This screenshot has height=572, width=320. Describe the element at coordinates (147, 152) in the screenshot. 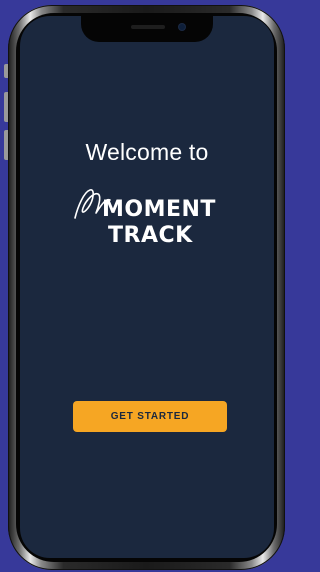

I see `welcome-heading: Welcome to` at that location.